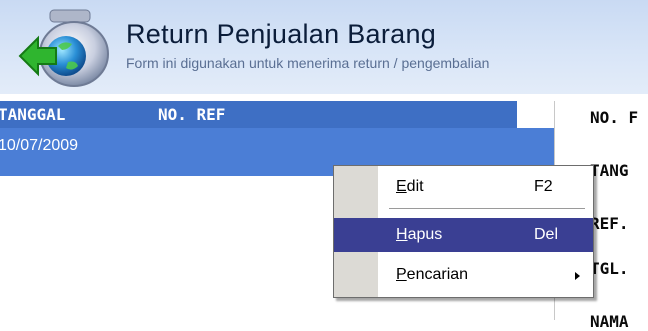  I want to click on label-nama: NAMA, so click(609, 321).